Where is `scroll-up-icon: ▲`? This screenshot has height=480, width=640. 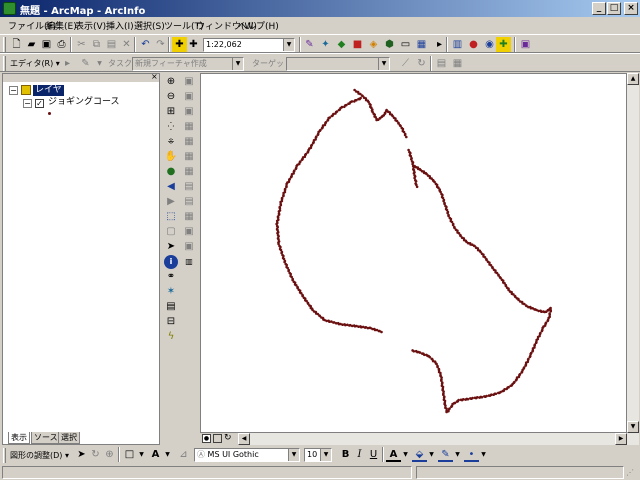 scroll-up-icon: ▲ is located at coordinates (633, 79).